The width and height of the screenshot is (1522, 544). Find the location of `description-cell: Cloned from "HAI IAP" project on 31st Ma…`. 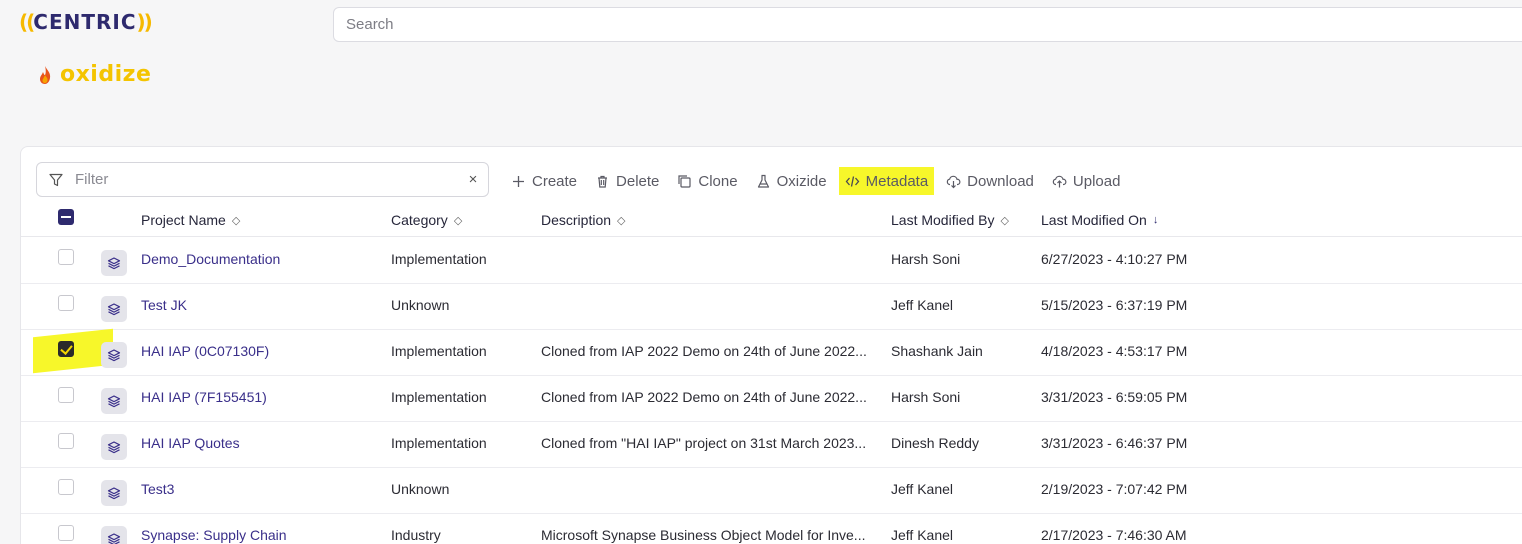

description-cell: Cloned from "HAI IAP" project on 31st Ma… is located at coordinates (704, 443).